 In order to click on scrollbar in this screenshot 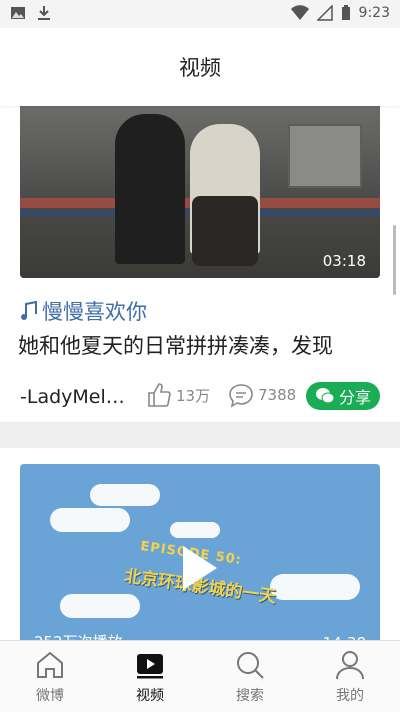, I will do `click(394, 260)`.